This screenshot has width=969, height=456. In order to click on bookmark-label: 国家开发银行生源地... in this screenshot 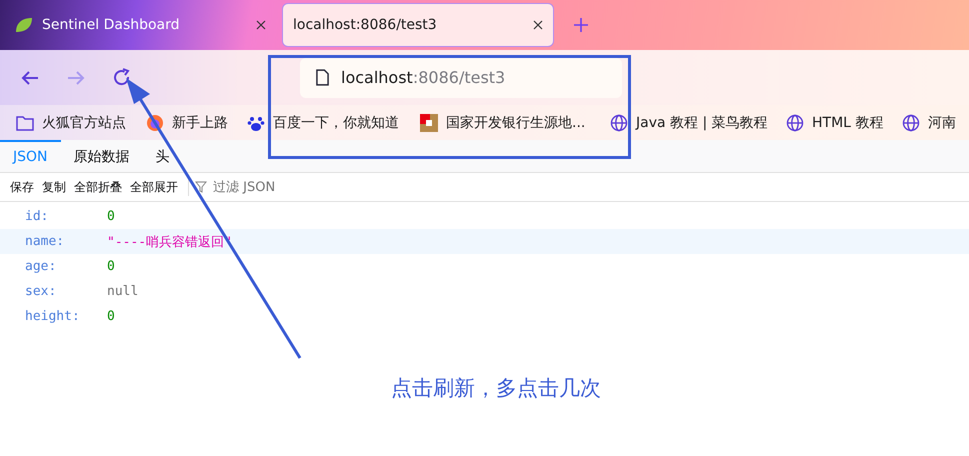, I will do `click(516, 123)`.